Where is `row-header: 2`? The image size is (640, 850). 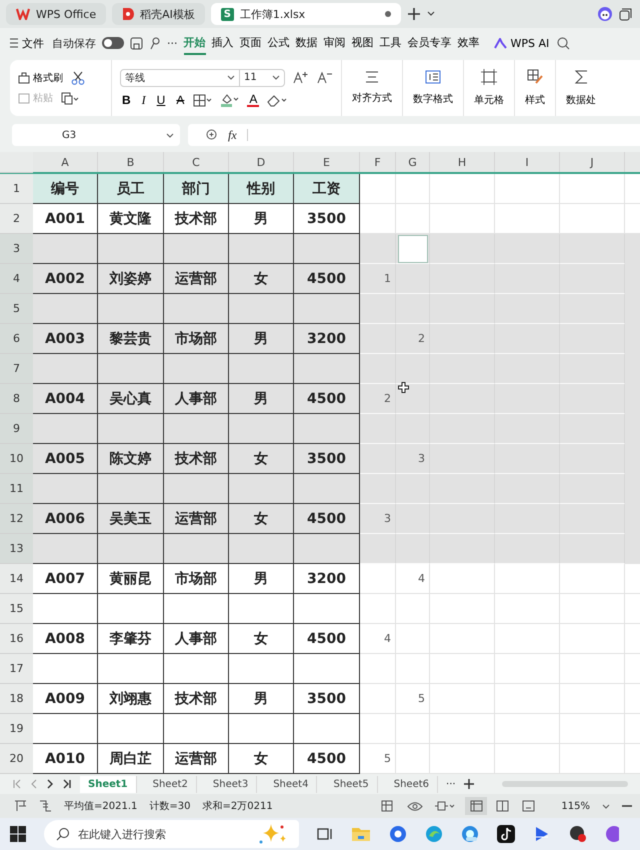 row-header: 2 is located at coordinates (16, 219).